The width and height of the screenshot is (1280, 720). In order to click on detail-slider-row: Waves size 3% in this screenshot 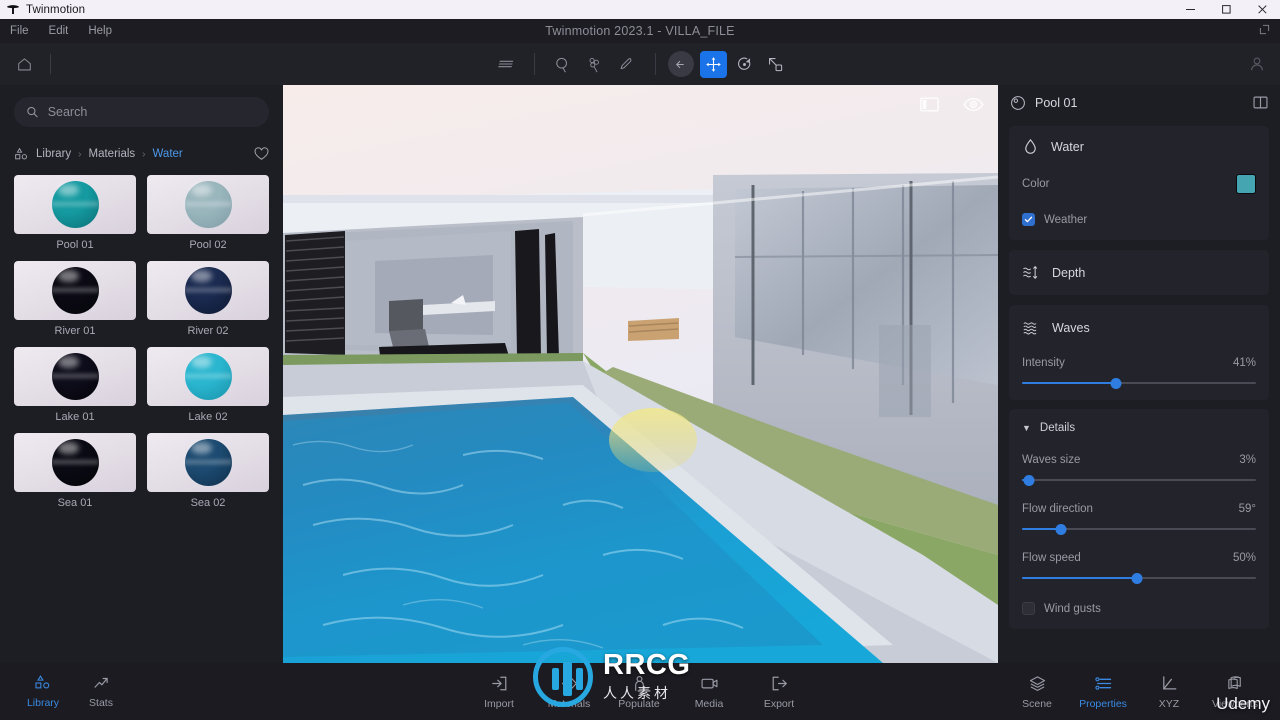, I will do `click(1139, 470)`.